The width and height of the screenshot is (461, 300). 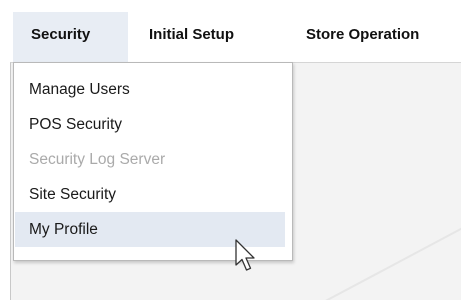 I want to click on menu-security: Security, so click(x=70, y=37).